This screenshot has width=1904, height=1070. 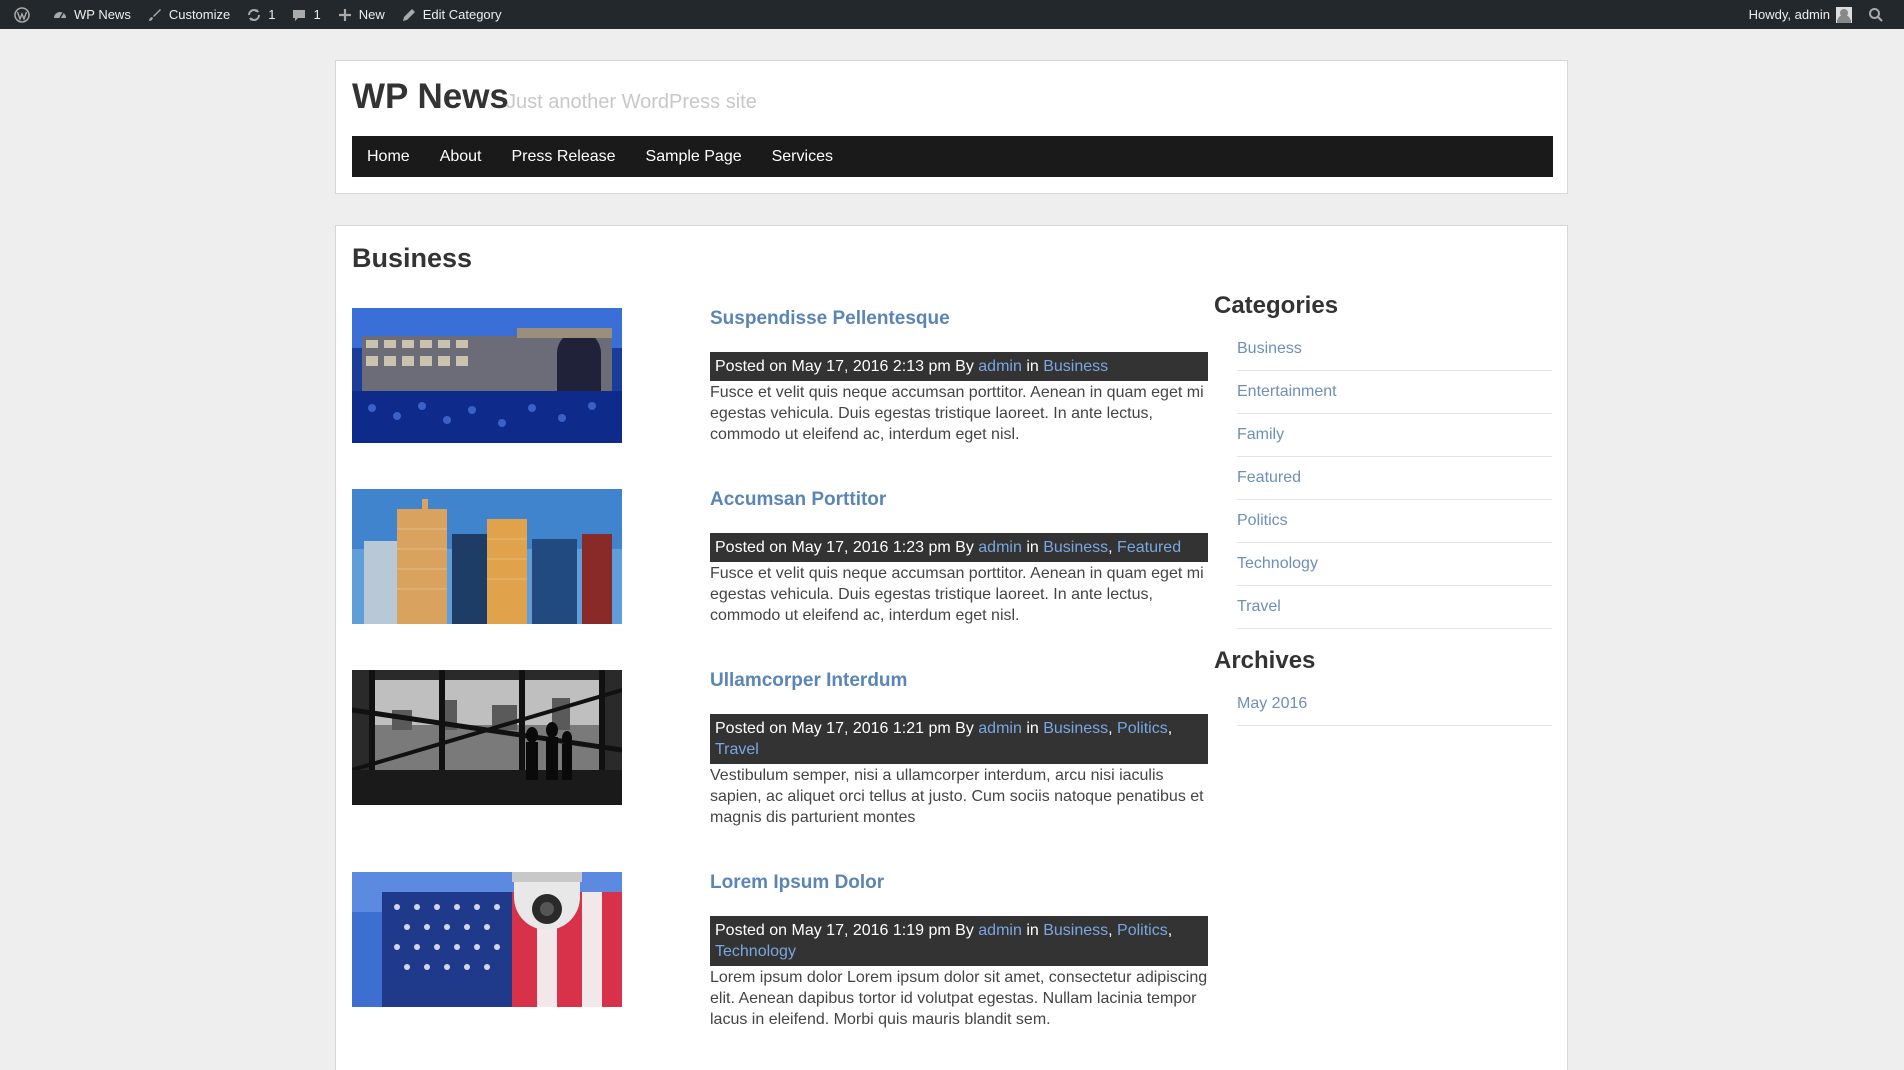 What do you see at coordinates (631, 102) in the screenshot?
I see `site-description: Just another WordPress site` at bounding box center [631, 102].